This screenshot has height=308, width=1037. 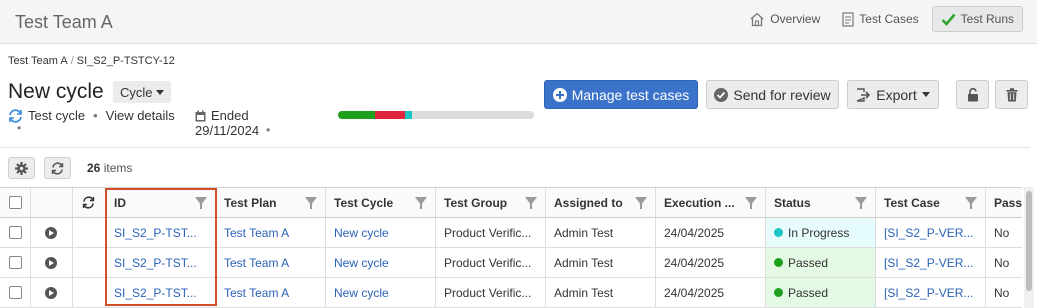 I want to click on manage-test-cases-button: Manage test cases, so click(x=621, y=94).